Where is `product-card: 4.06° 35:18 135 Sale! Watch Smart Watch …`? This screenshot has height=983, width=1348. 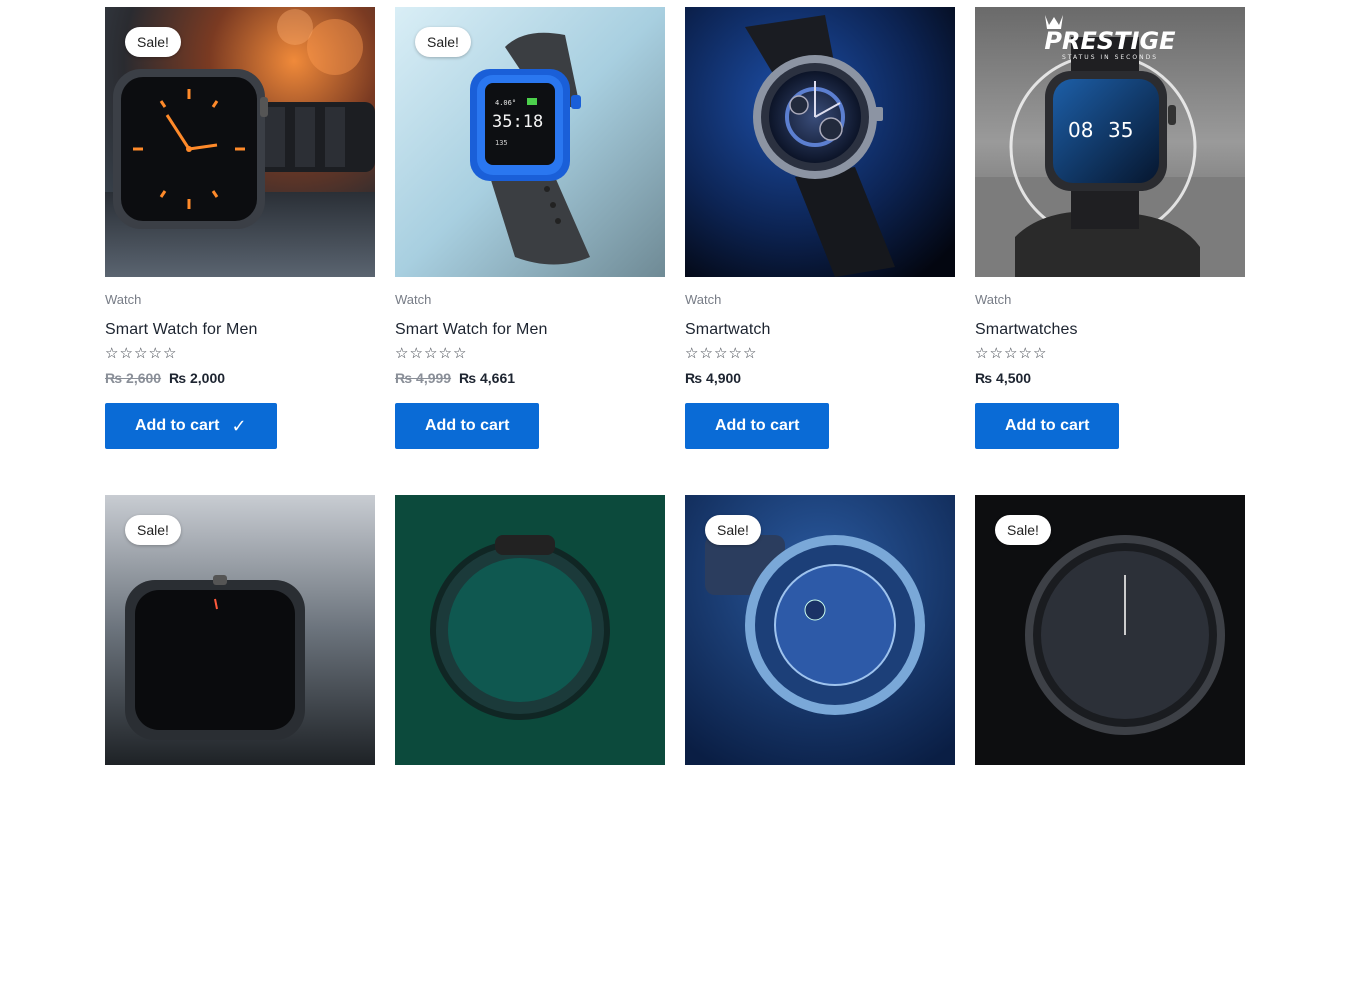
product-card: 4.06° 35:18 135 Sale! Watch Smart Watch … is located at coordinates (530, 251).